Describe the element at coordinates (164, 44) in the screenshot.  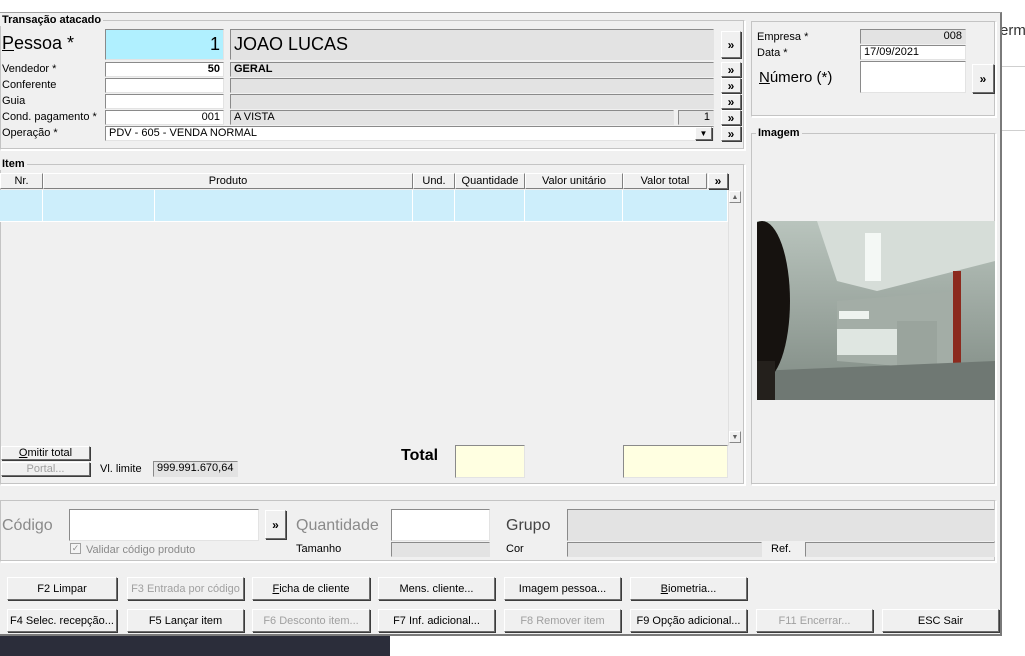
I see `pessoa-code-input: 1` at that location.